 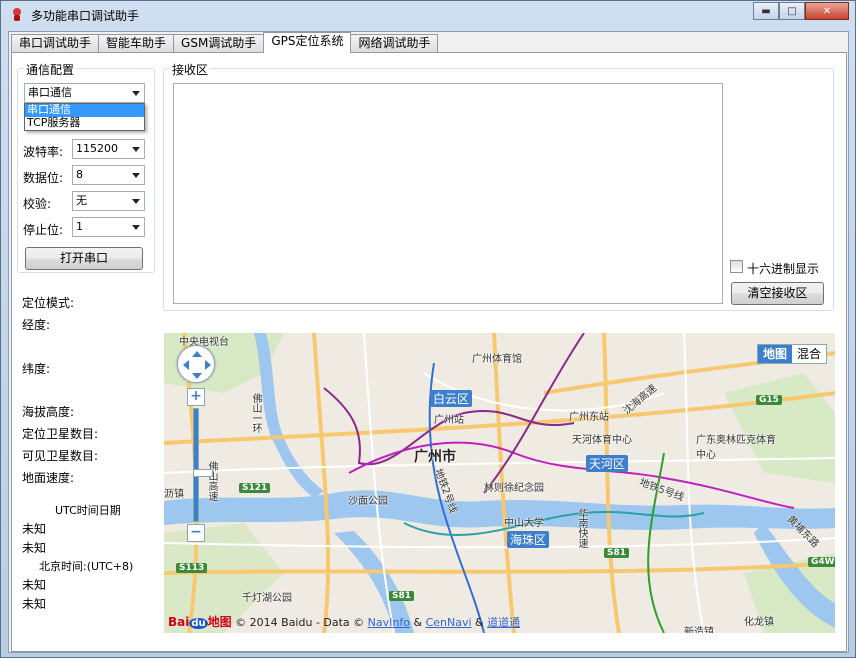 I want to click on mode-select: 串口通信, so click(x=84, y=93).